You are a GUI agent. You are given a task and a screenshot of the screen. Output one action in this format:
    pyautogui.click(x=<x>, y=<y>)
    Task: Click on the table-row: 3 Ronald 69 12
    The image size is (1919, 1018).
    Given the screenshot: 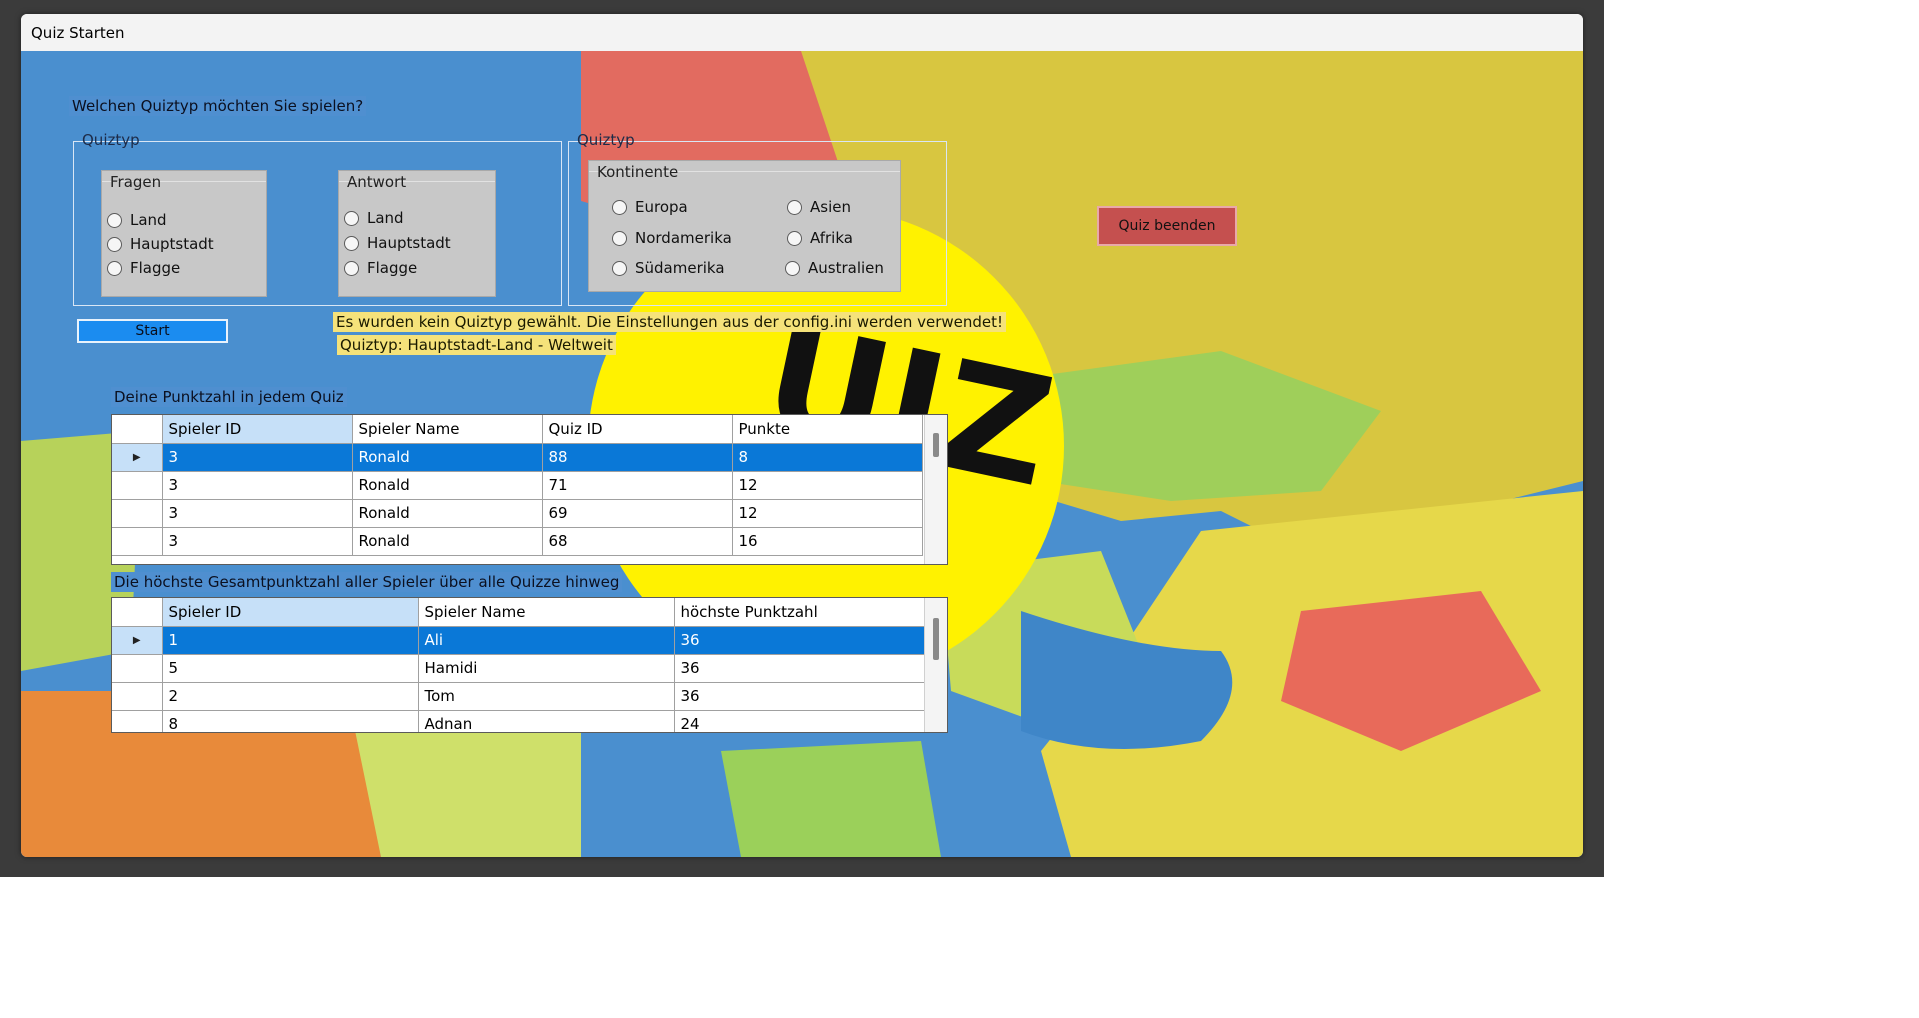 What is the action you would take?
    pyautogui.click(x=517, y=513)
    